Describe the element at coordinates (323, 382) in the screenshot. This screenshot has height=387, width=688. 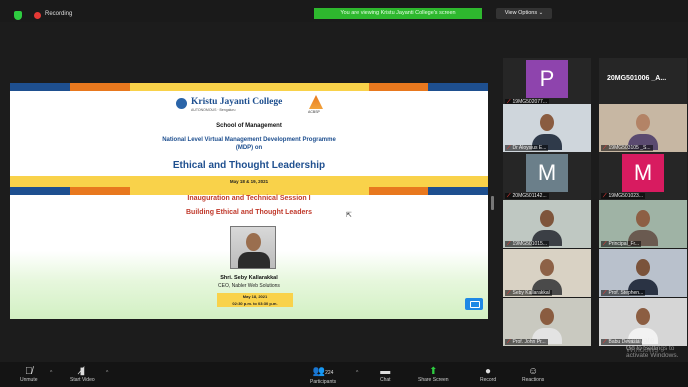
I see `participants-label: Participants` at that location.